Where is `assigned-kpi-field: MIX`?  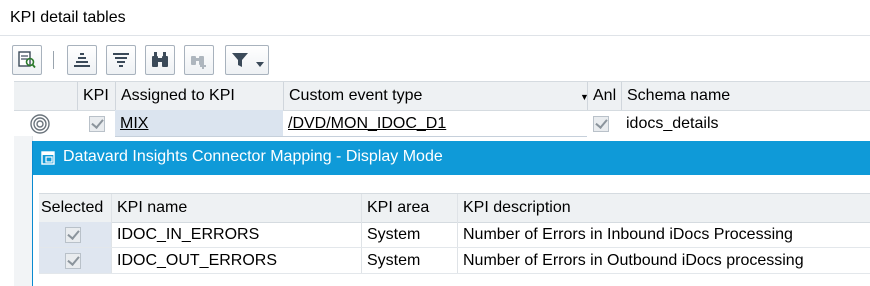
assigned-kpi-field: MIX is located at coordinates (199, 123).